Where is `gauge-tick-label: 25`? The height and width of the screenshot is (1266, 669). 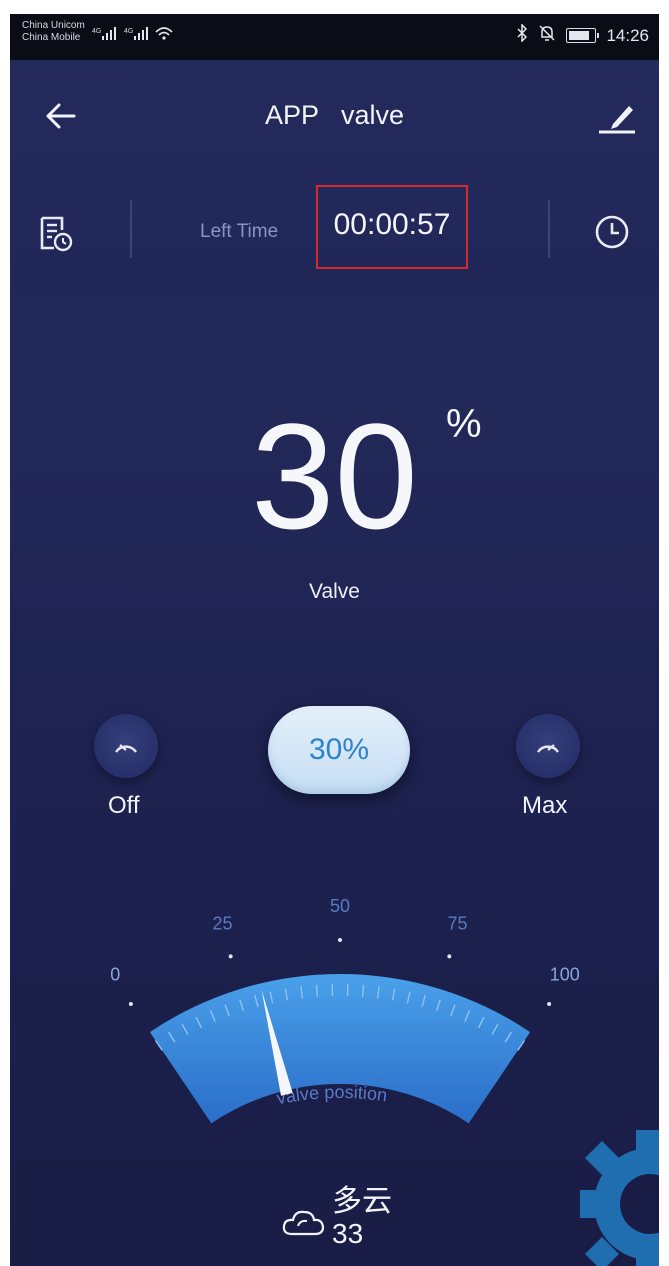
gauge-tick-label: 25 is located at coordinates (222, 924).